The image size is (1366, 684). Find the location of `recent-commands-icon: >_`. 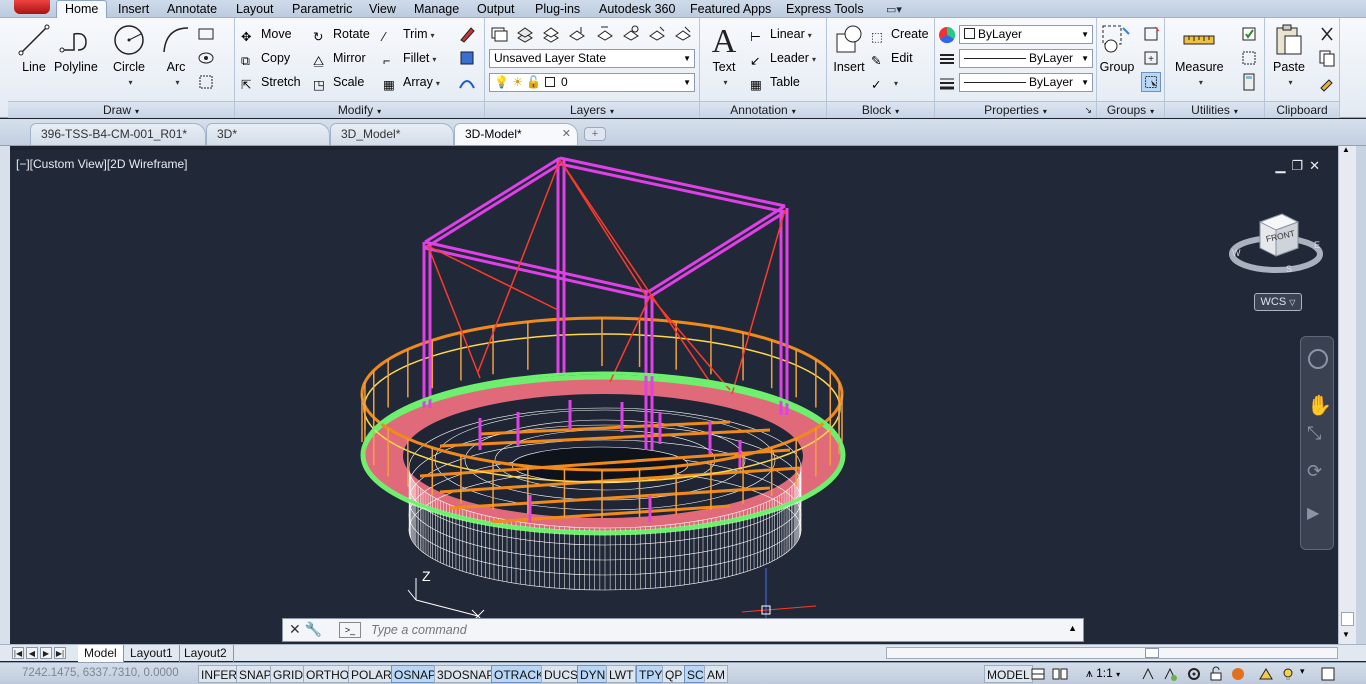

recent-commands-icon: >_ is located at coordinates (350, 630).